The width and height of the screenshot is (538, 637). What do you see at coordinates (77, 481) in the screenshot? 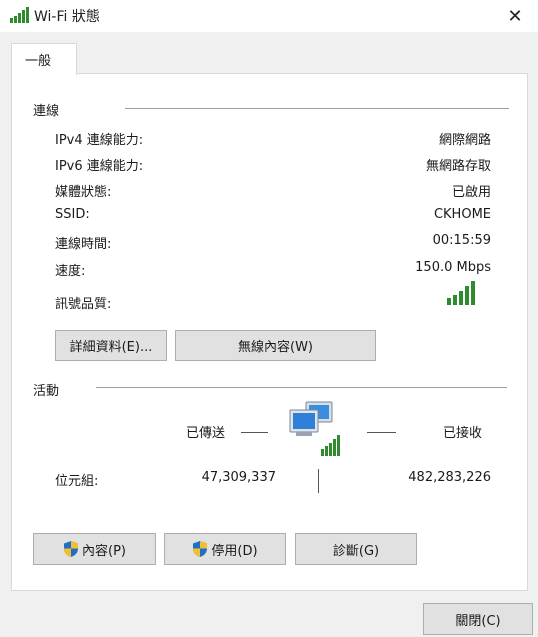
I see `bytes-label: 位元組:` at bounding box center [77, 481].